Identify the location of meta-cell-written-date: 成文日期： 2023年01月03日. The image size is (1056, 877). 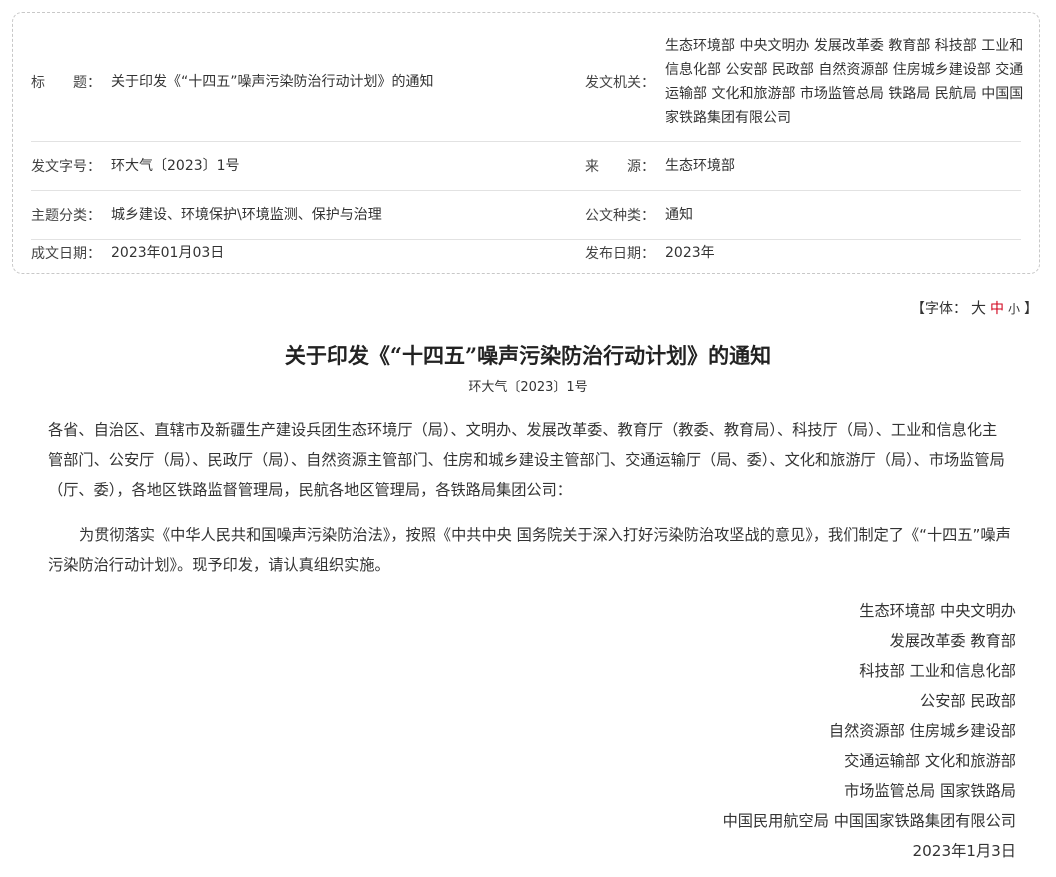
(311, 253).